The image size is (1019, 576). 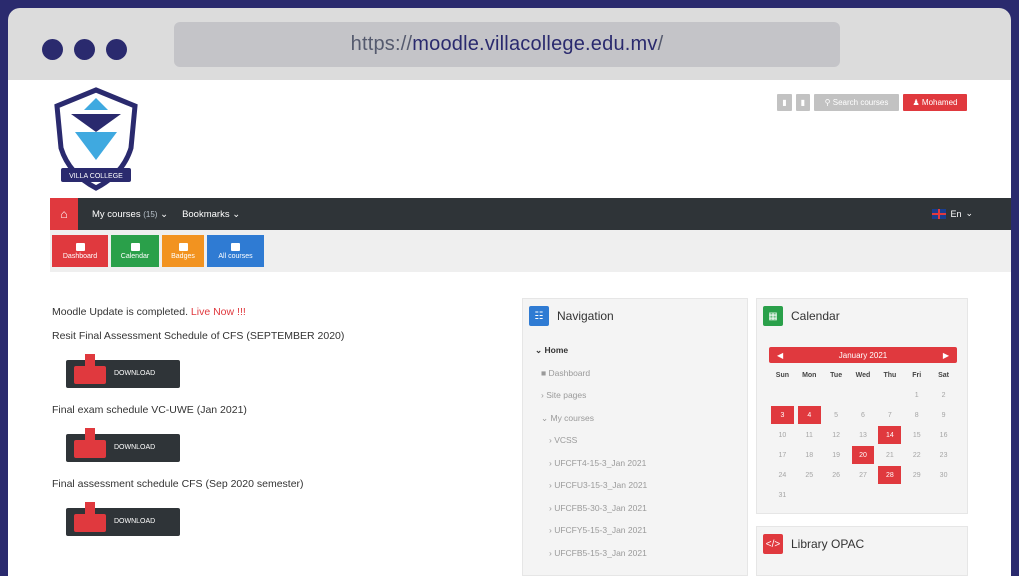 What do you see at coordinates (135, 251) in the screenshot?
I see `calendar-link: Calendar` at bounding box center [135, 251].